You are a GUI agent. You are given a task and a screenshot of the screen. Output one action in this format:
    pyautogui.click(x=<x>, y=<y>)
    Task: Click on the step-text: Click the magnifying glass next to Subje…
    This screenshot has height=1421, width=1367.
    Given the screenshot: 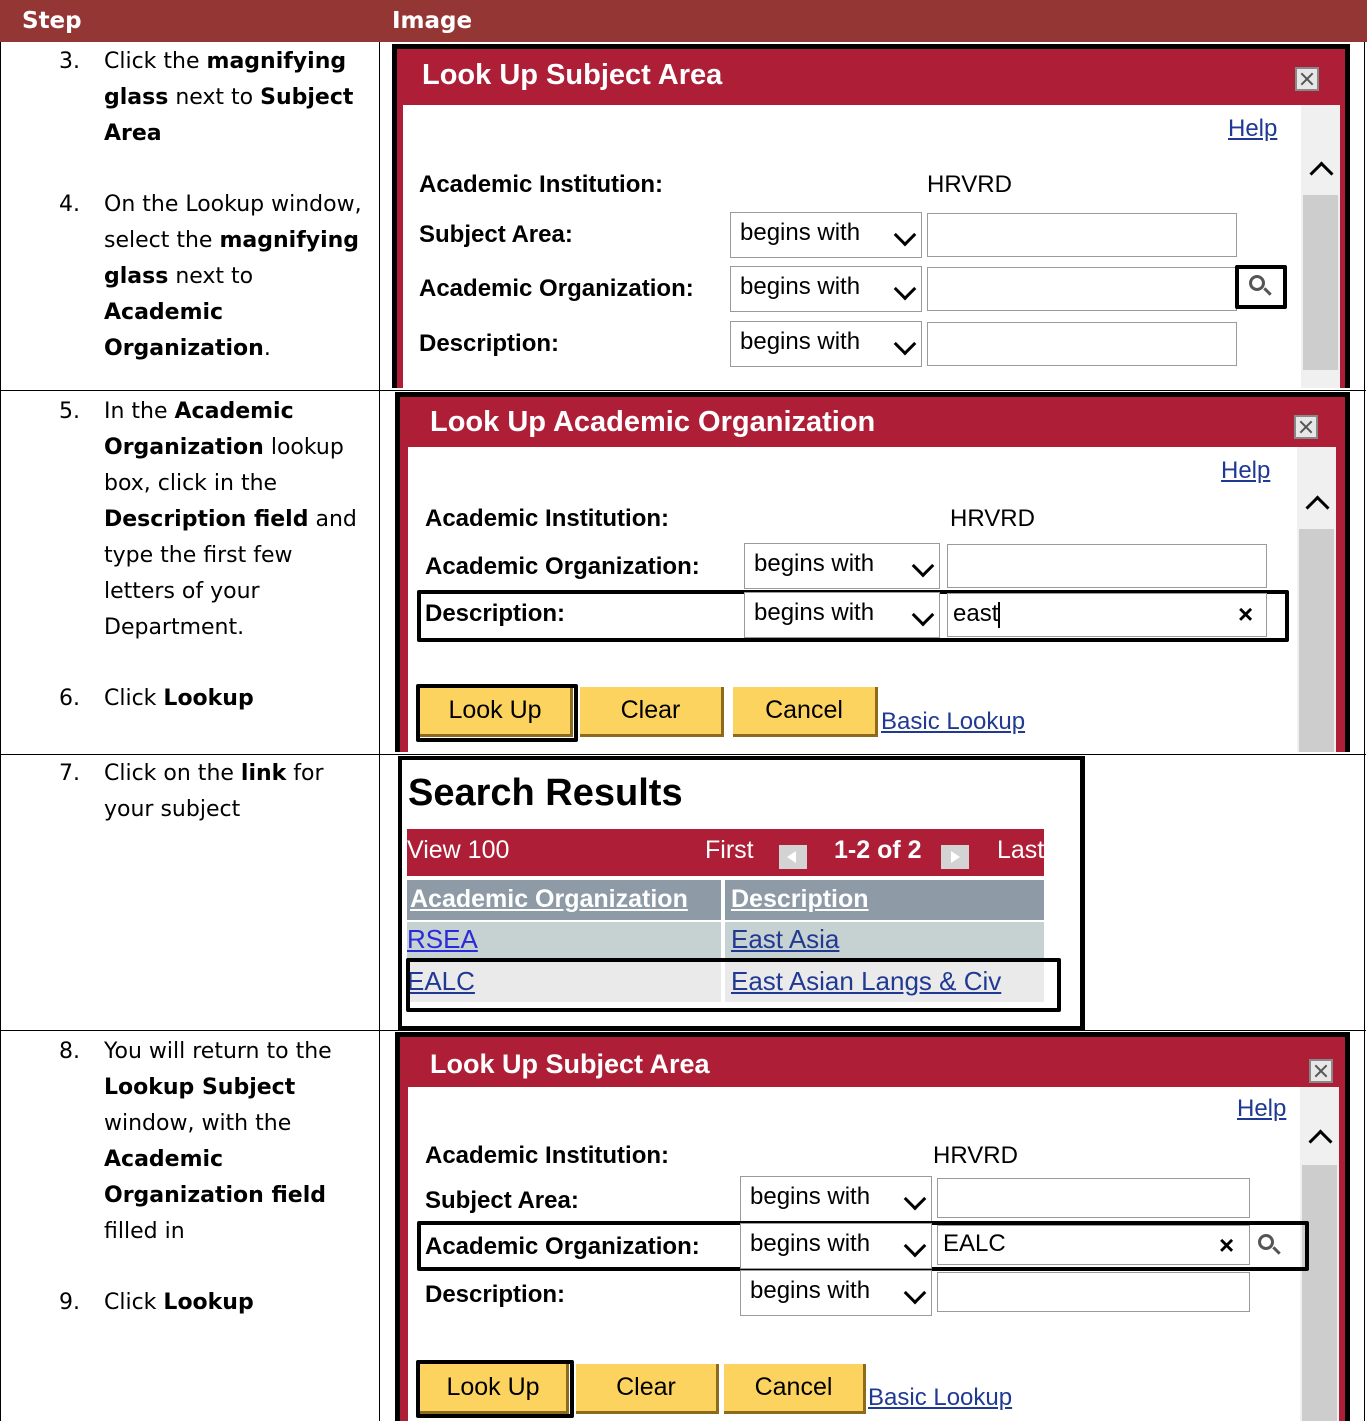 What is the action you would take?
    pyautogui.click(x=229, y=97)
    